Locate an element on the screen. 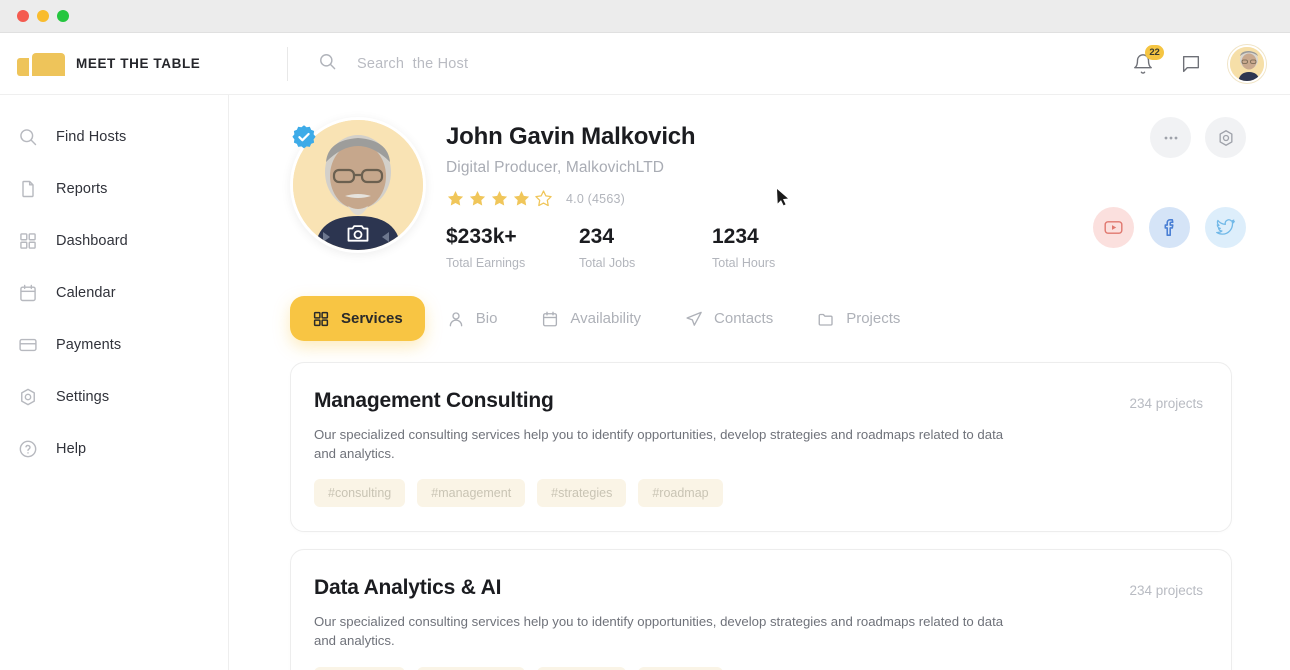  sidebar-item-label: Help is located at coordinates (71, 449).